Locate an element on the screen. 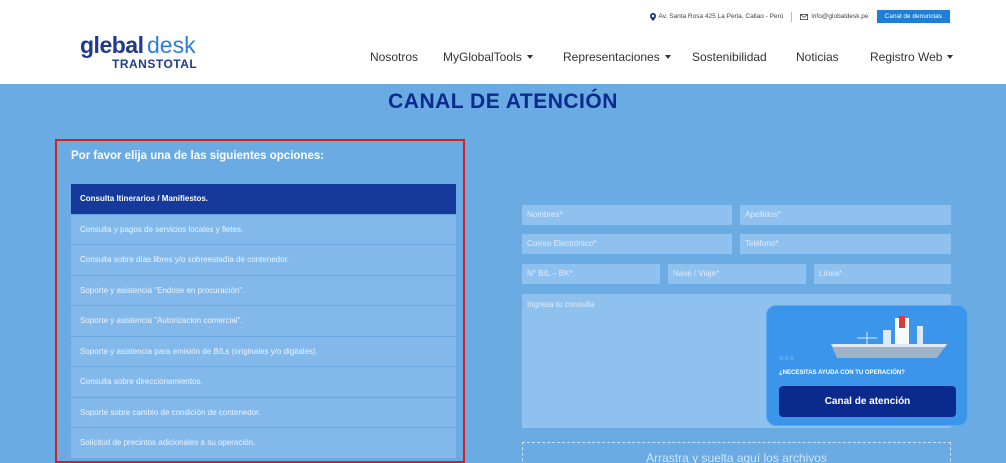 This screenshot has width=1006, height=463. nav-nosotros: Nosotros is located at coordinates (394, 57).